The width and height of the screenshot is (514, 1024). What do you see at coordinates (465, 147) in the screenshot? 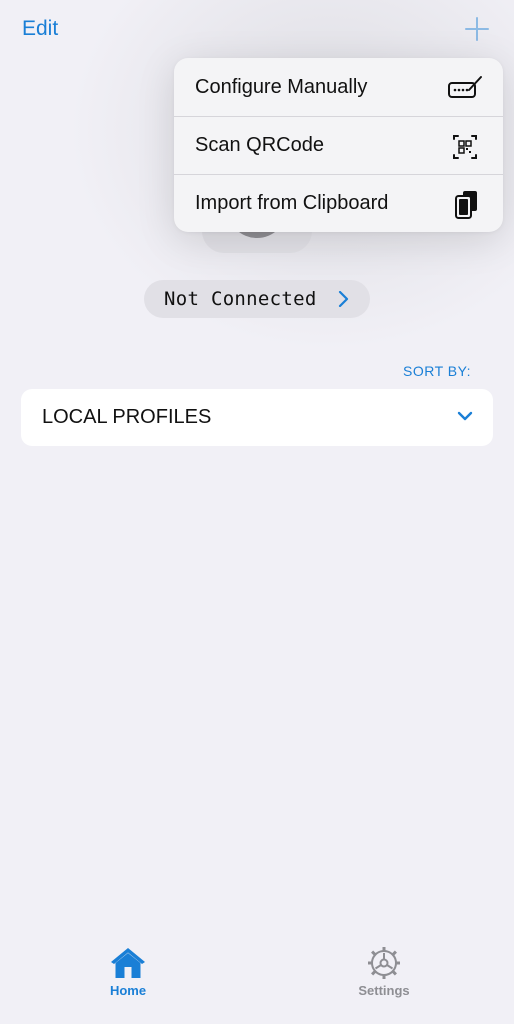
I see `qr-scan-icon` at bounding box center [465, 147].